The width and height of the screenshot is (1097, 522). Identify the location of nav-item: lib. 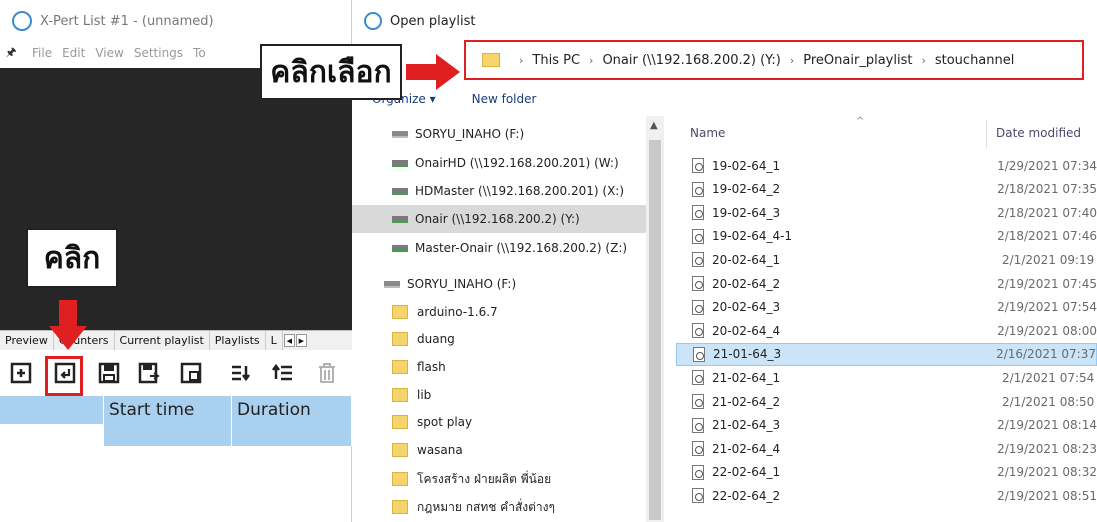
(499, 395).